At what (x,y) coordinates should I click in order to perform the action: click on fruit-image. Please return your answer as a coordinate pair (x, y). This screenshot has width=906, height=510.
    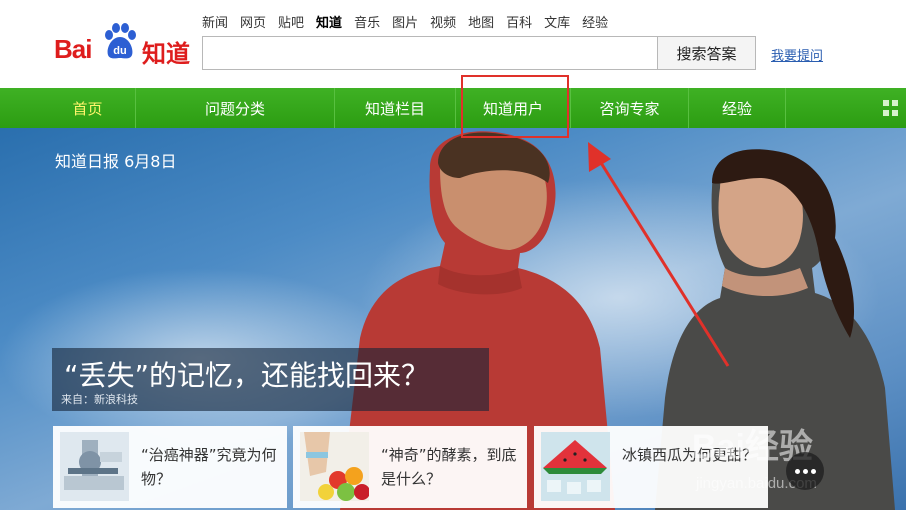
    Looking at the image, I should click on (334, 466).